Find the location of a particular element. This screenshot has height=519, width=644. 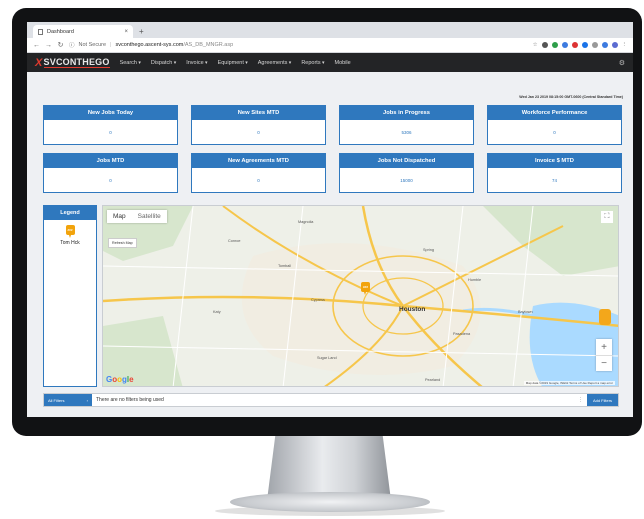

kpi-title: New Jobs Today is located at coordinates (110, 113).